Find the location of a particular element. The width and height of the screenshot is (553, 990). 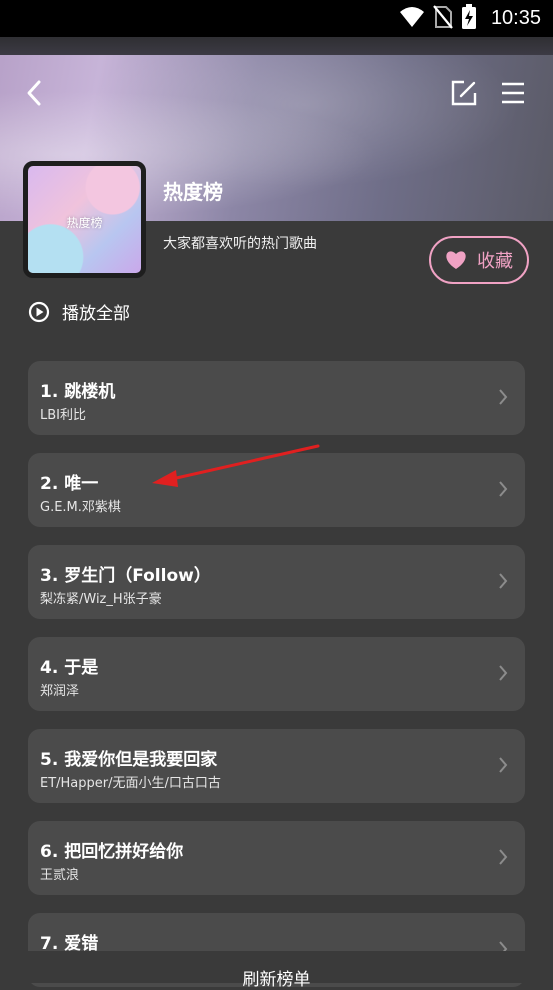

song-title: 3. 罗生门（Follow） is located at coordinates (125, 576).